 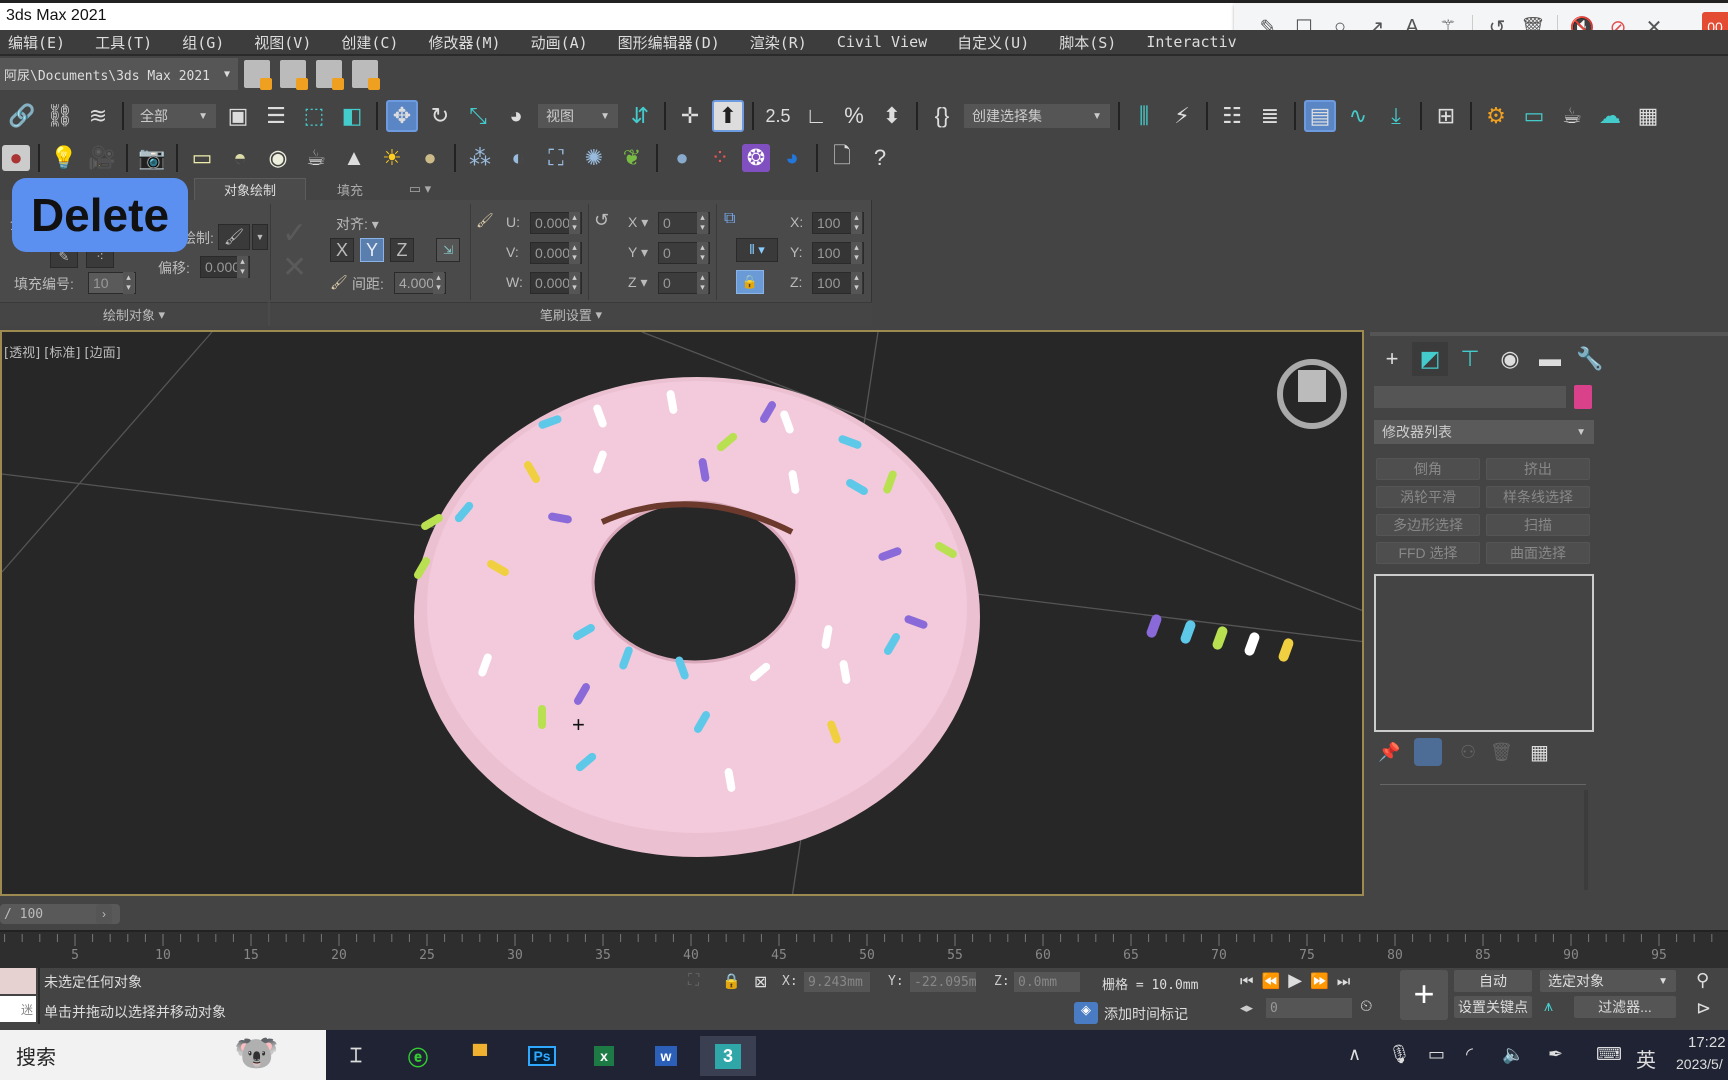 I want to click on pin-stack-icon: 📌, so click(x=1389, y=752).